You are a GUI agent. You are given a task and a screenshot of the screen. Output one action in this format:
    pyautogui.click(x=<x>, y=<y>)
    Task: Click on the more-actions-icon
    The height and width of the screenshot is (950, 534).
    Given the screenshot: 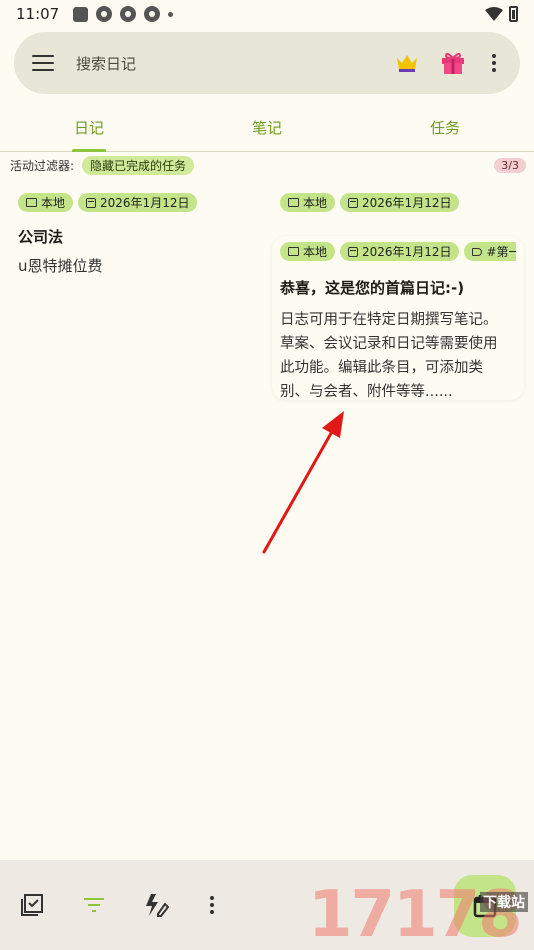 What is the action you would take?
    pyautogui.click(x=212, y=905)
    